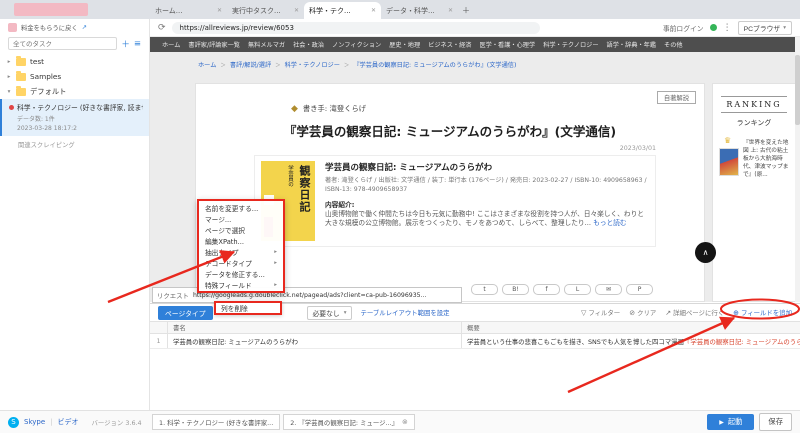  What do you see at coordinates (241, 229) in the screenshot?
I see `menu-item-select-on-page: ページで選択` at bounding box center [241, 229].